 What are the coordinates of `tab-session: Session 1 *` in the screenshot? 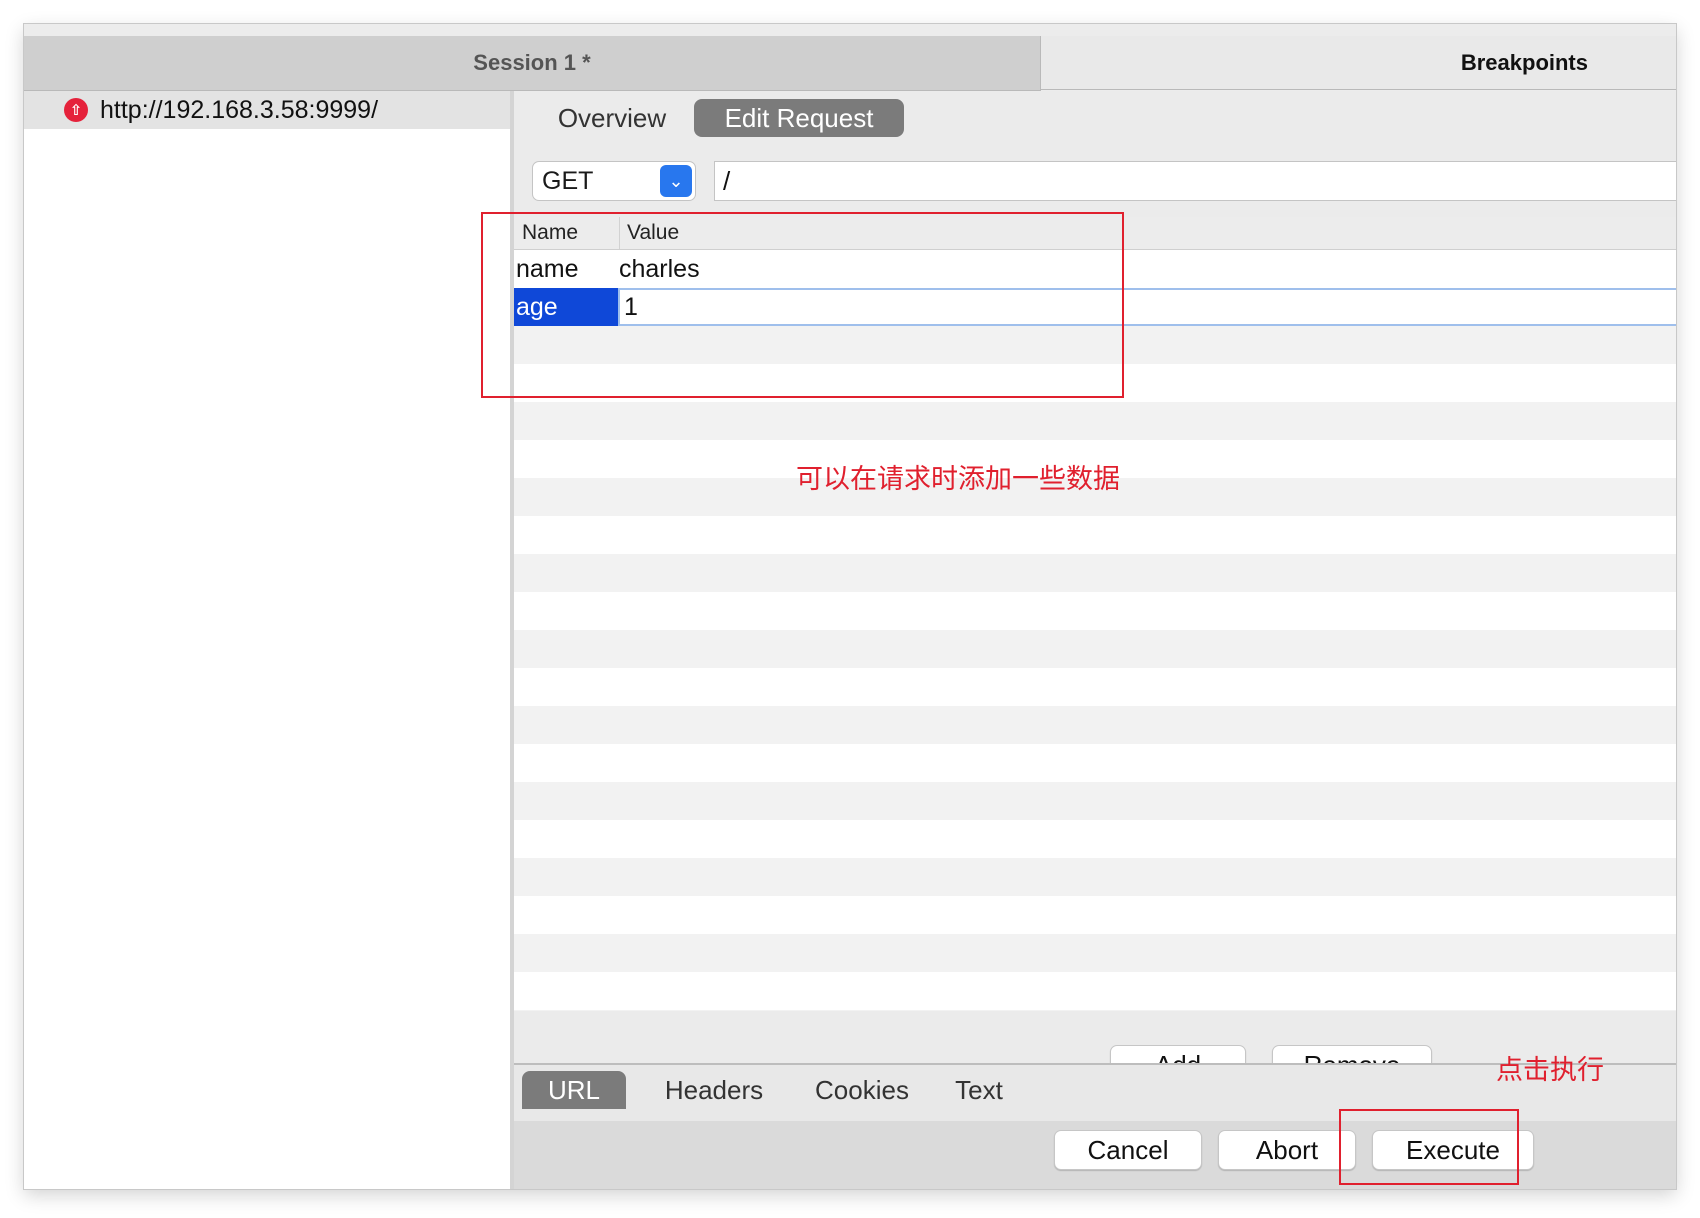 It's located at (532, 63).